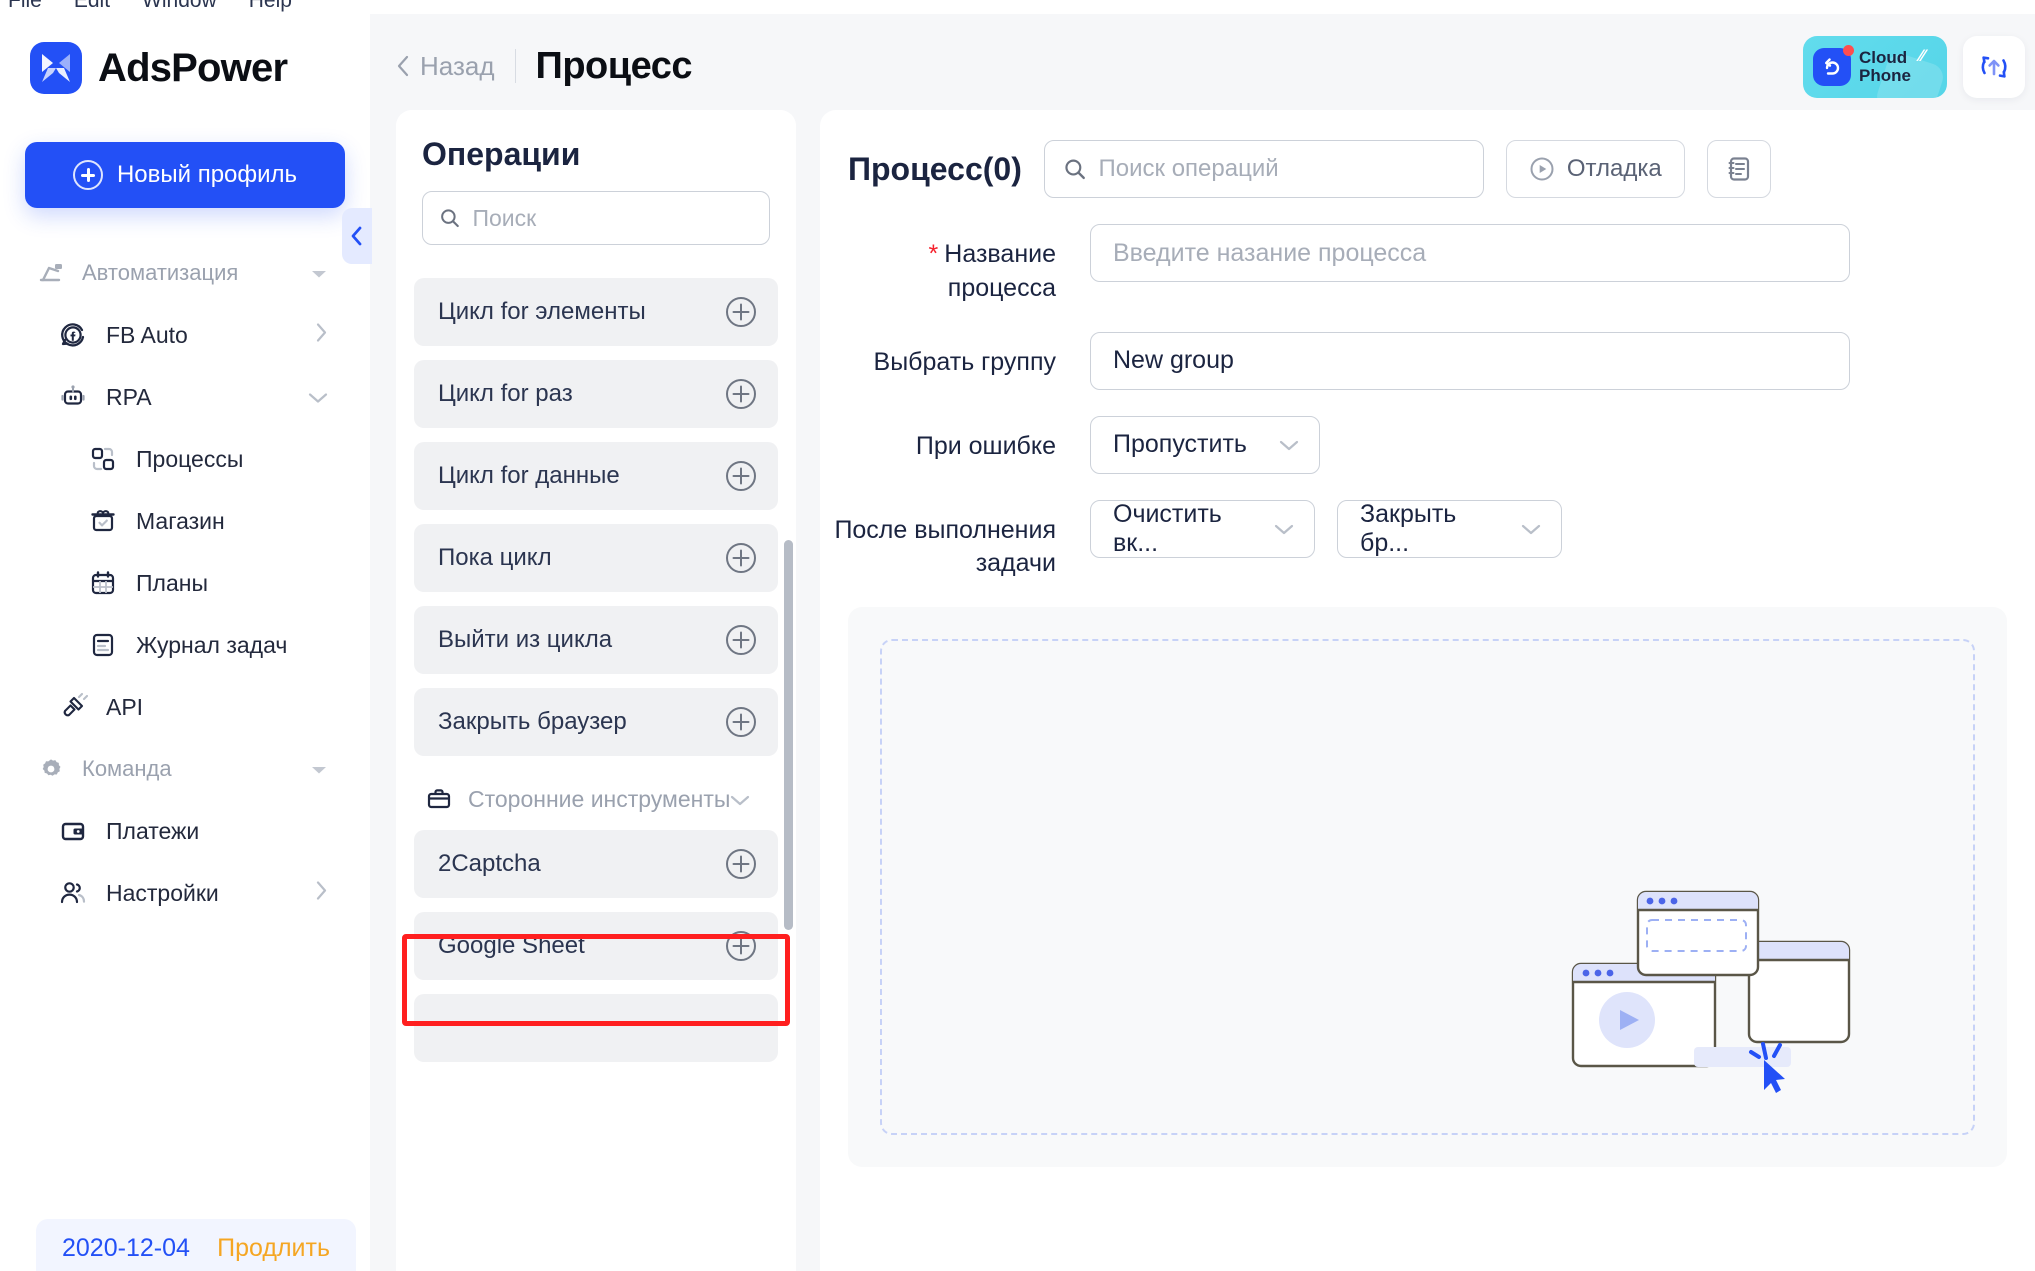 The width and height of the screenshot is (2035, 1271). I want to click on operations-title: Операции, so click(501, 154).